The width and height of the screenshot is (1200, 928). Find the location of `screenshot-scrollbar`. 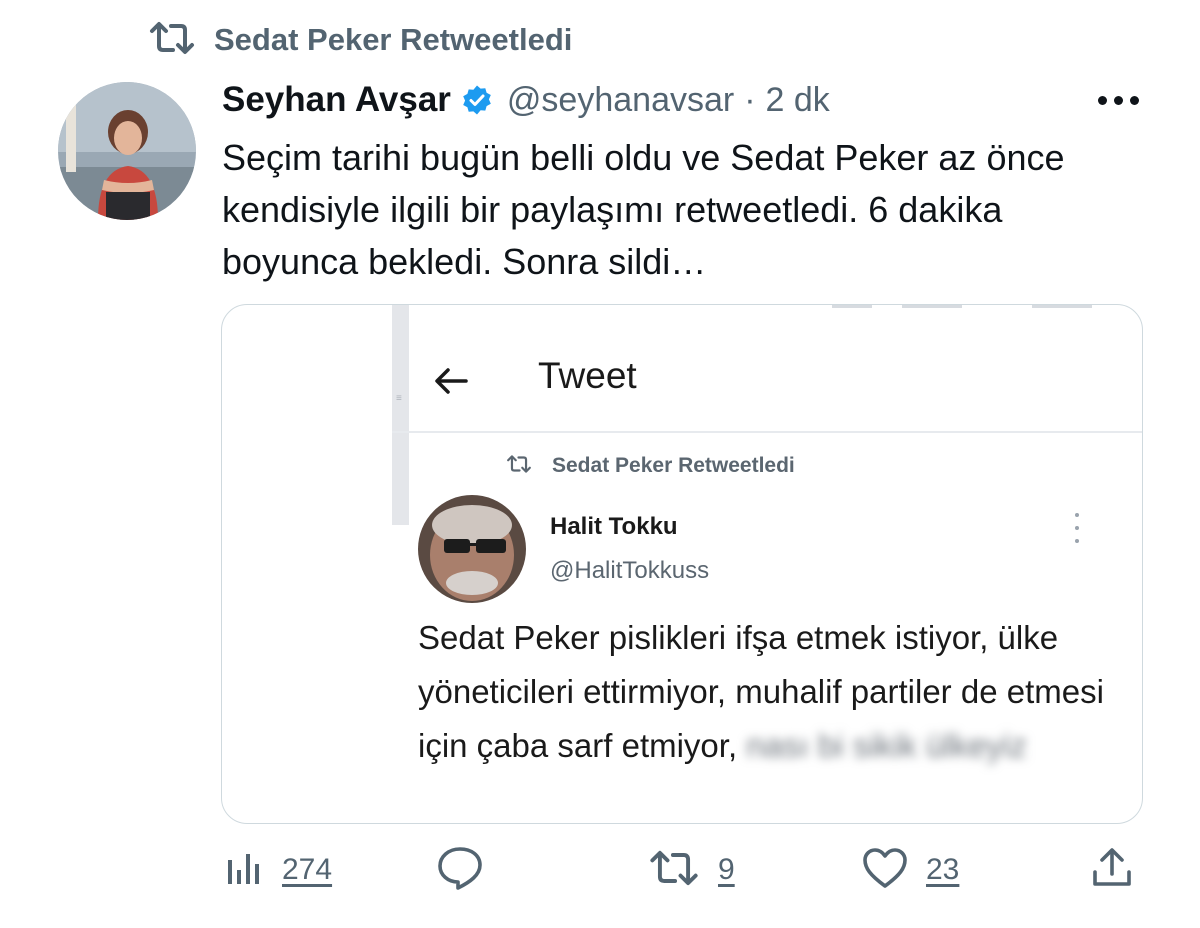

screenshot-scrollbar is located at coordinates (400, 415).